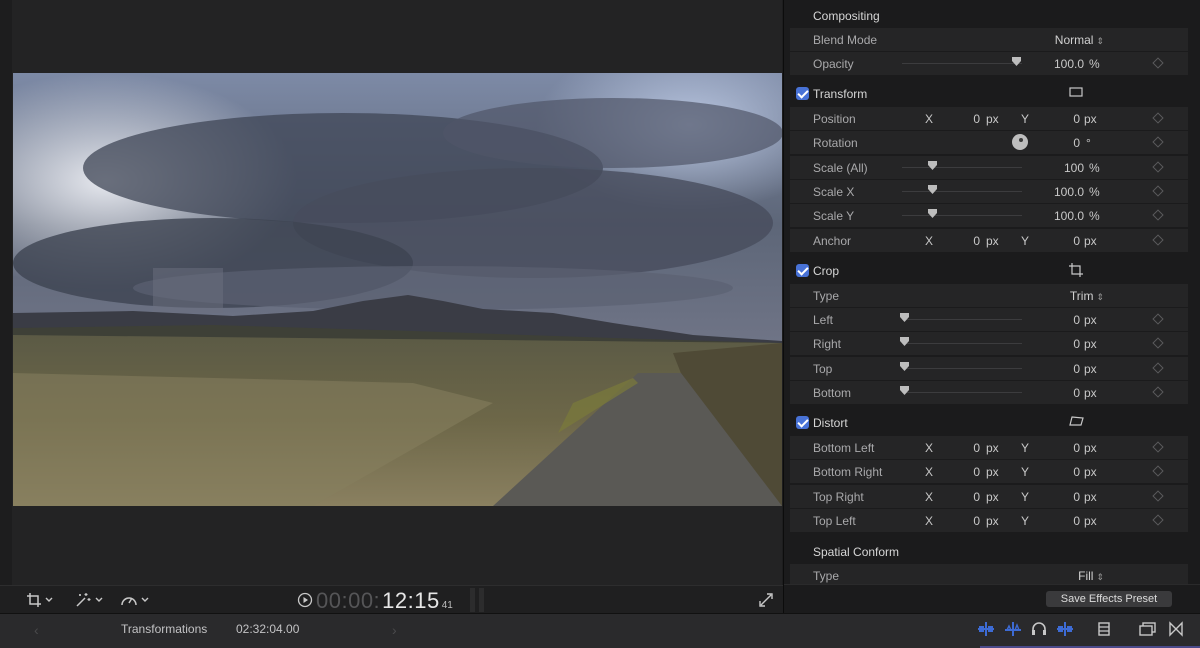  I want to click on scale-all-row: Scale (All) 100 %, so click(989, 167).